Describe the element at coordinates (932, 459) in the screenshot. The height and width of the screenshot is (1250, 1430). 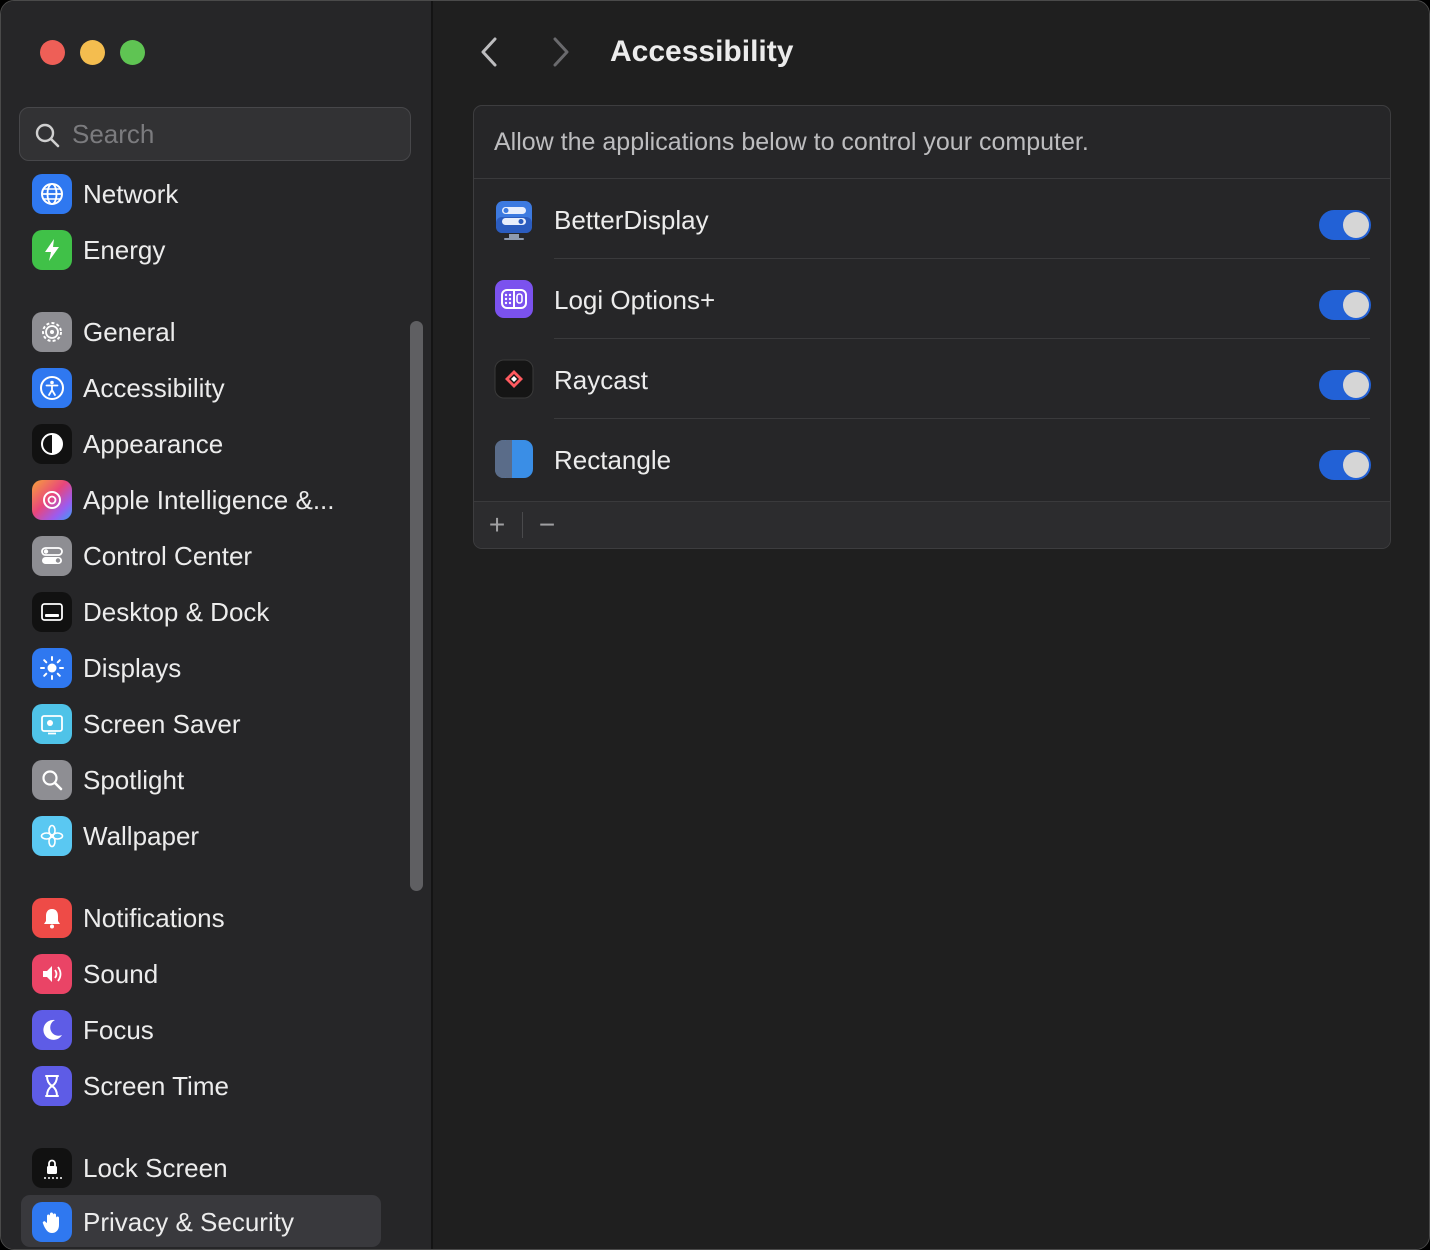
I see `app-row-rectangle: Rectangle` at that location.